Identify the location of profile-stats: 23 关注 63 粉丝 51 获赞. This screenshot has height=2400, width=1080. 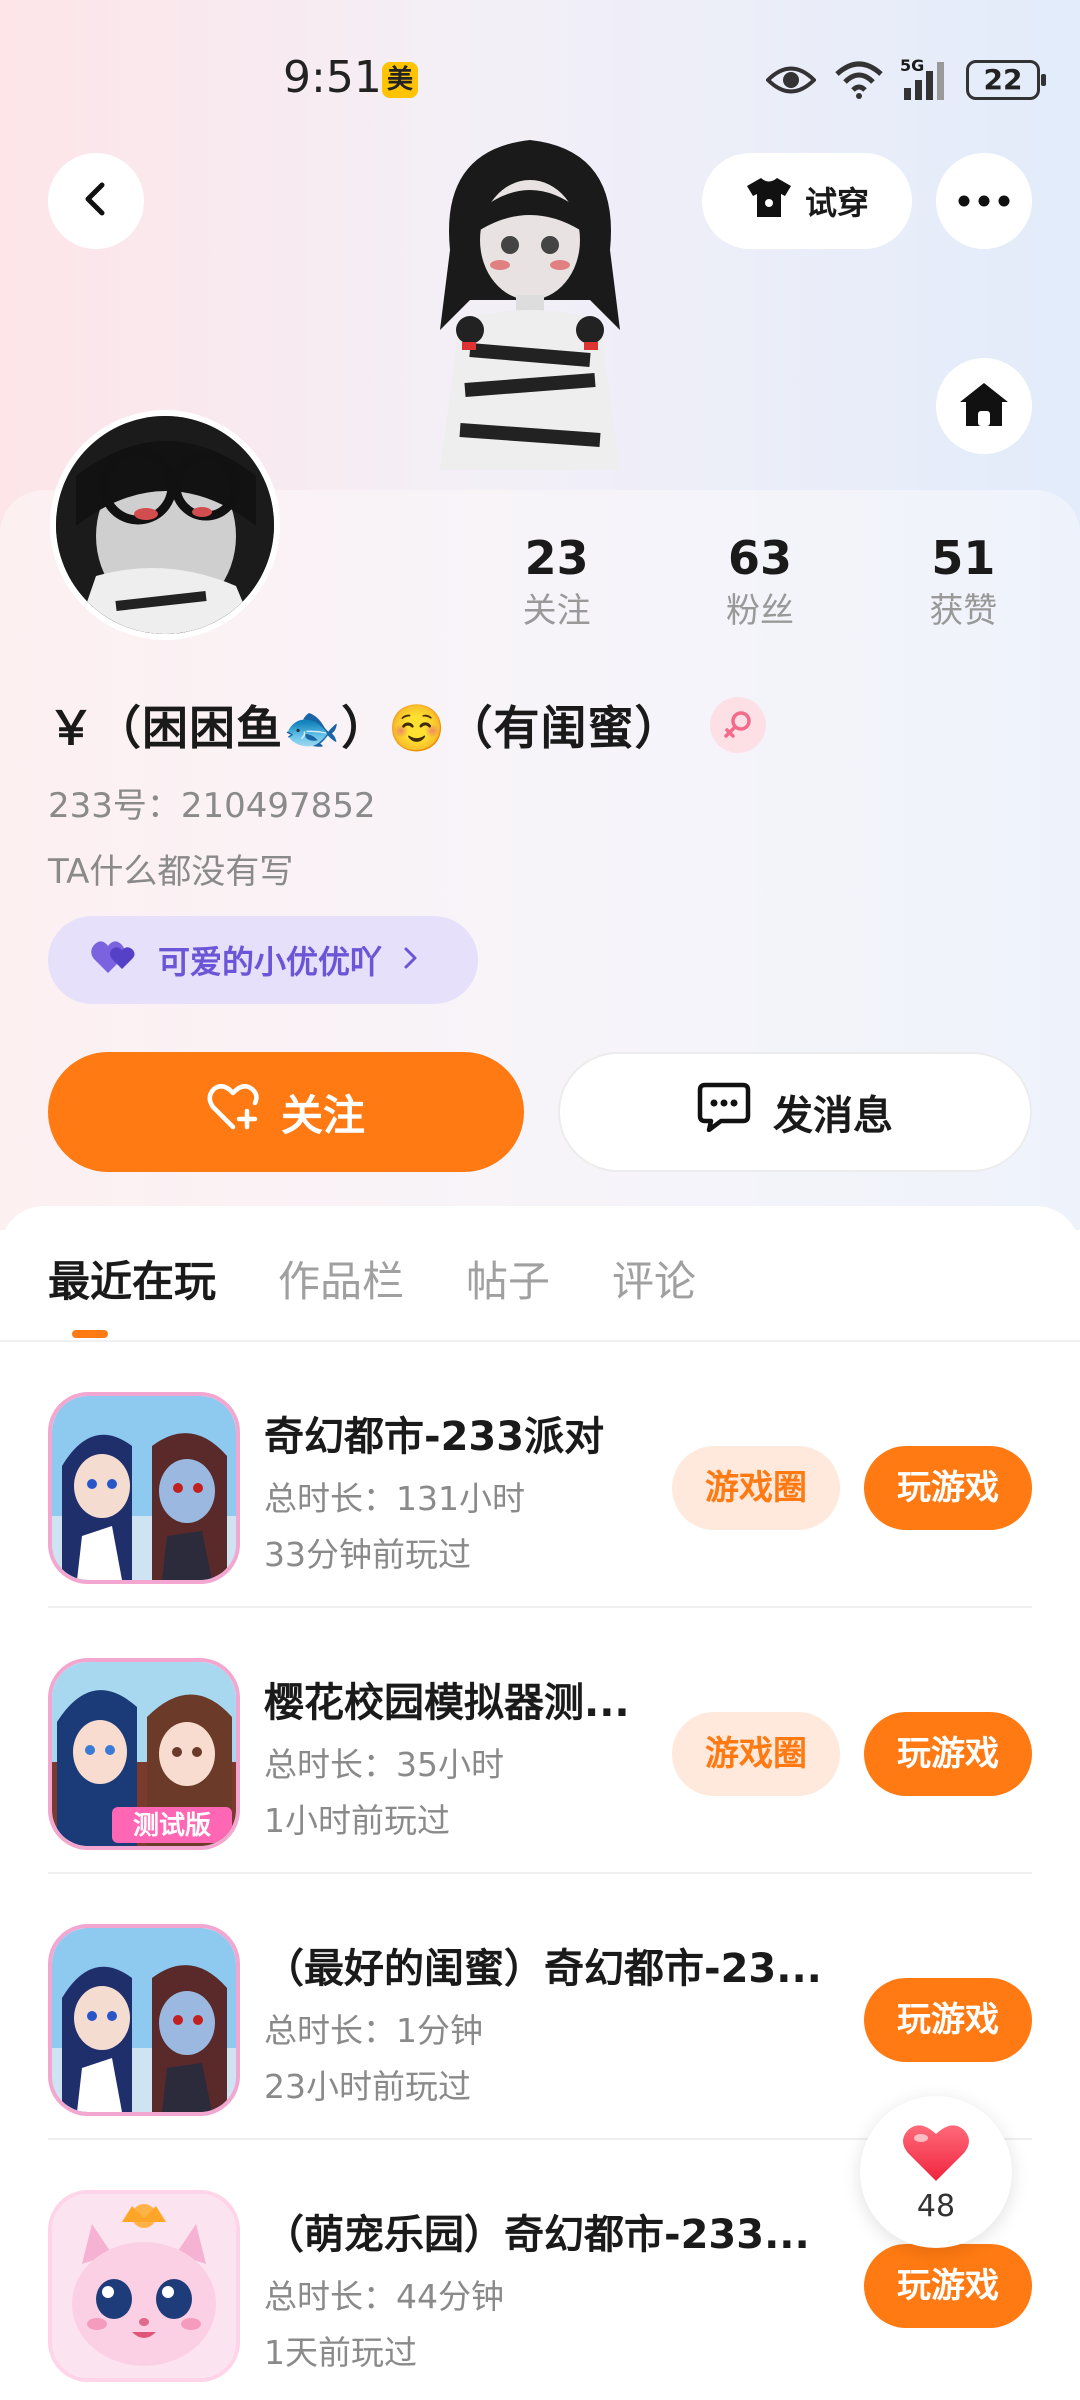
(760, 585).